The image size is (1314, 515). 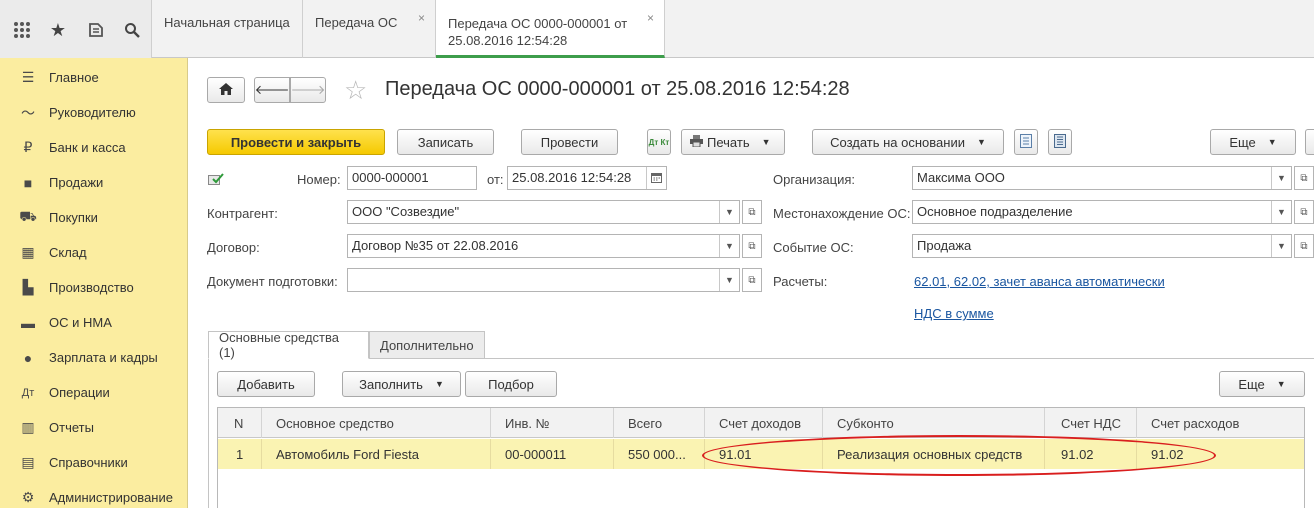 What do you see at coordinates (1102, 212) in the screenshot?
I see `location-field: Основное подразделение ▼` at bounding box center [1102, 212].